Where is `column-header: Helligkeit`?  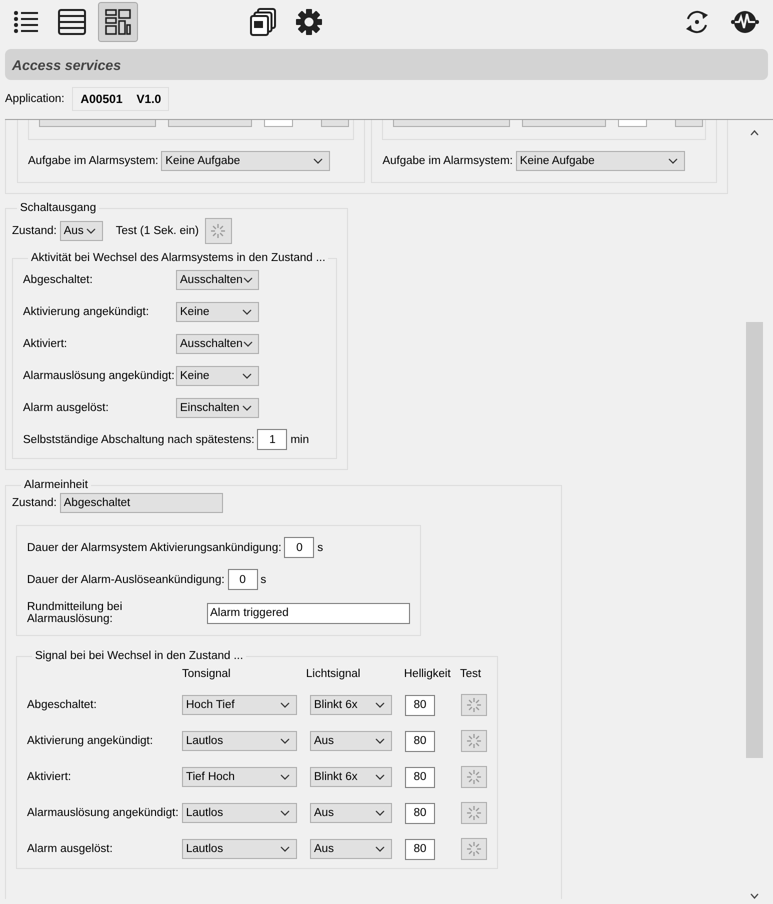 column-header: Helligkeit is located at coordinates (428, 674).